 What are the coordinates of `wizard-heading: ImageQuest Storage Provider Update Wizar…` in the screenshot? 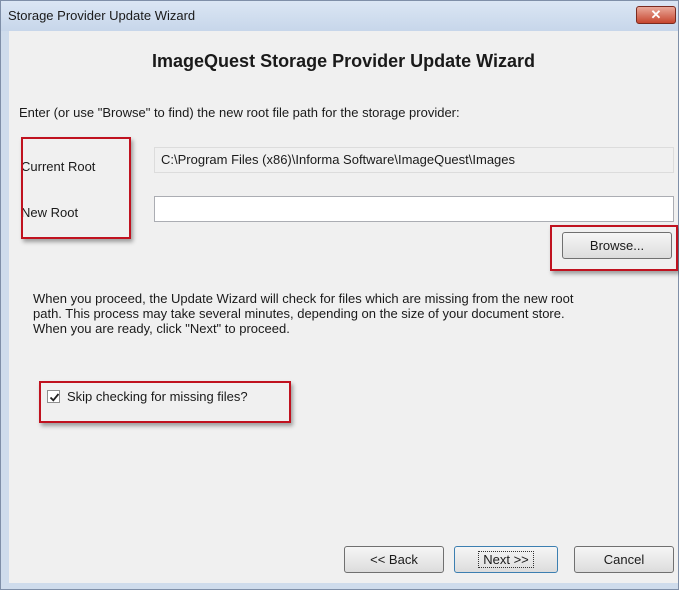 It's located at (343, 61).